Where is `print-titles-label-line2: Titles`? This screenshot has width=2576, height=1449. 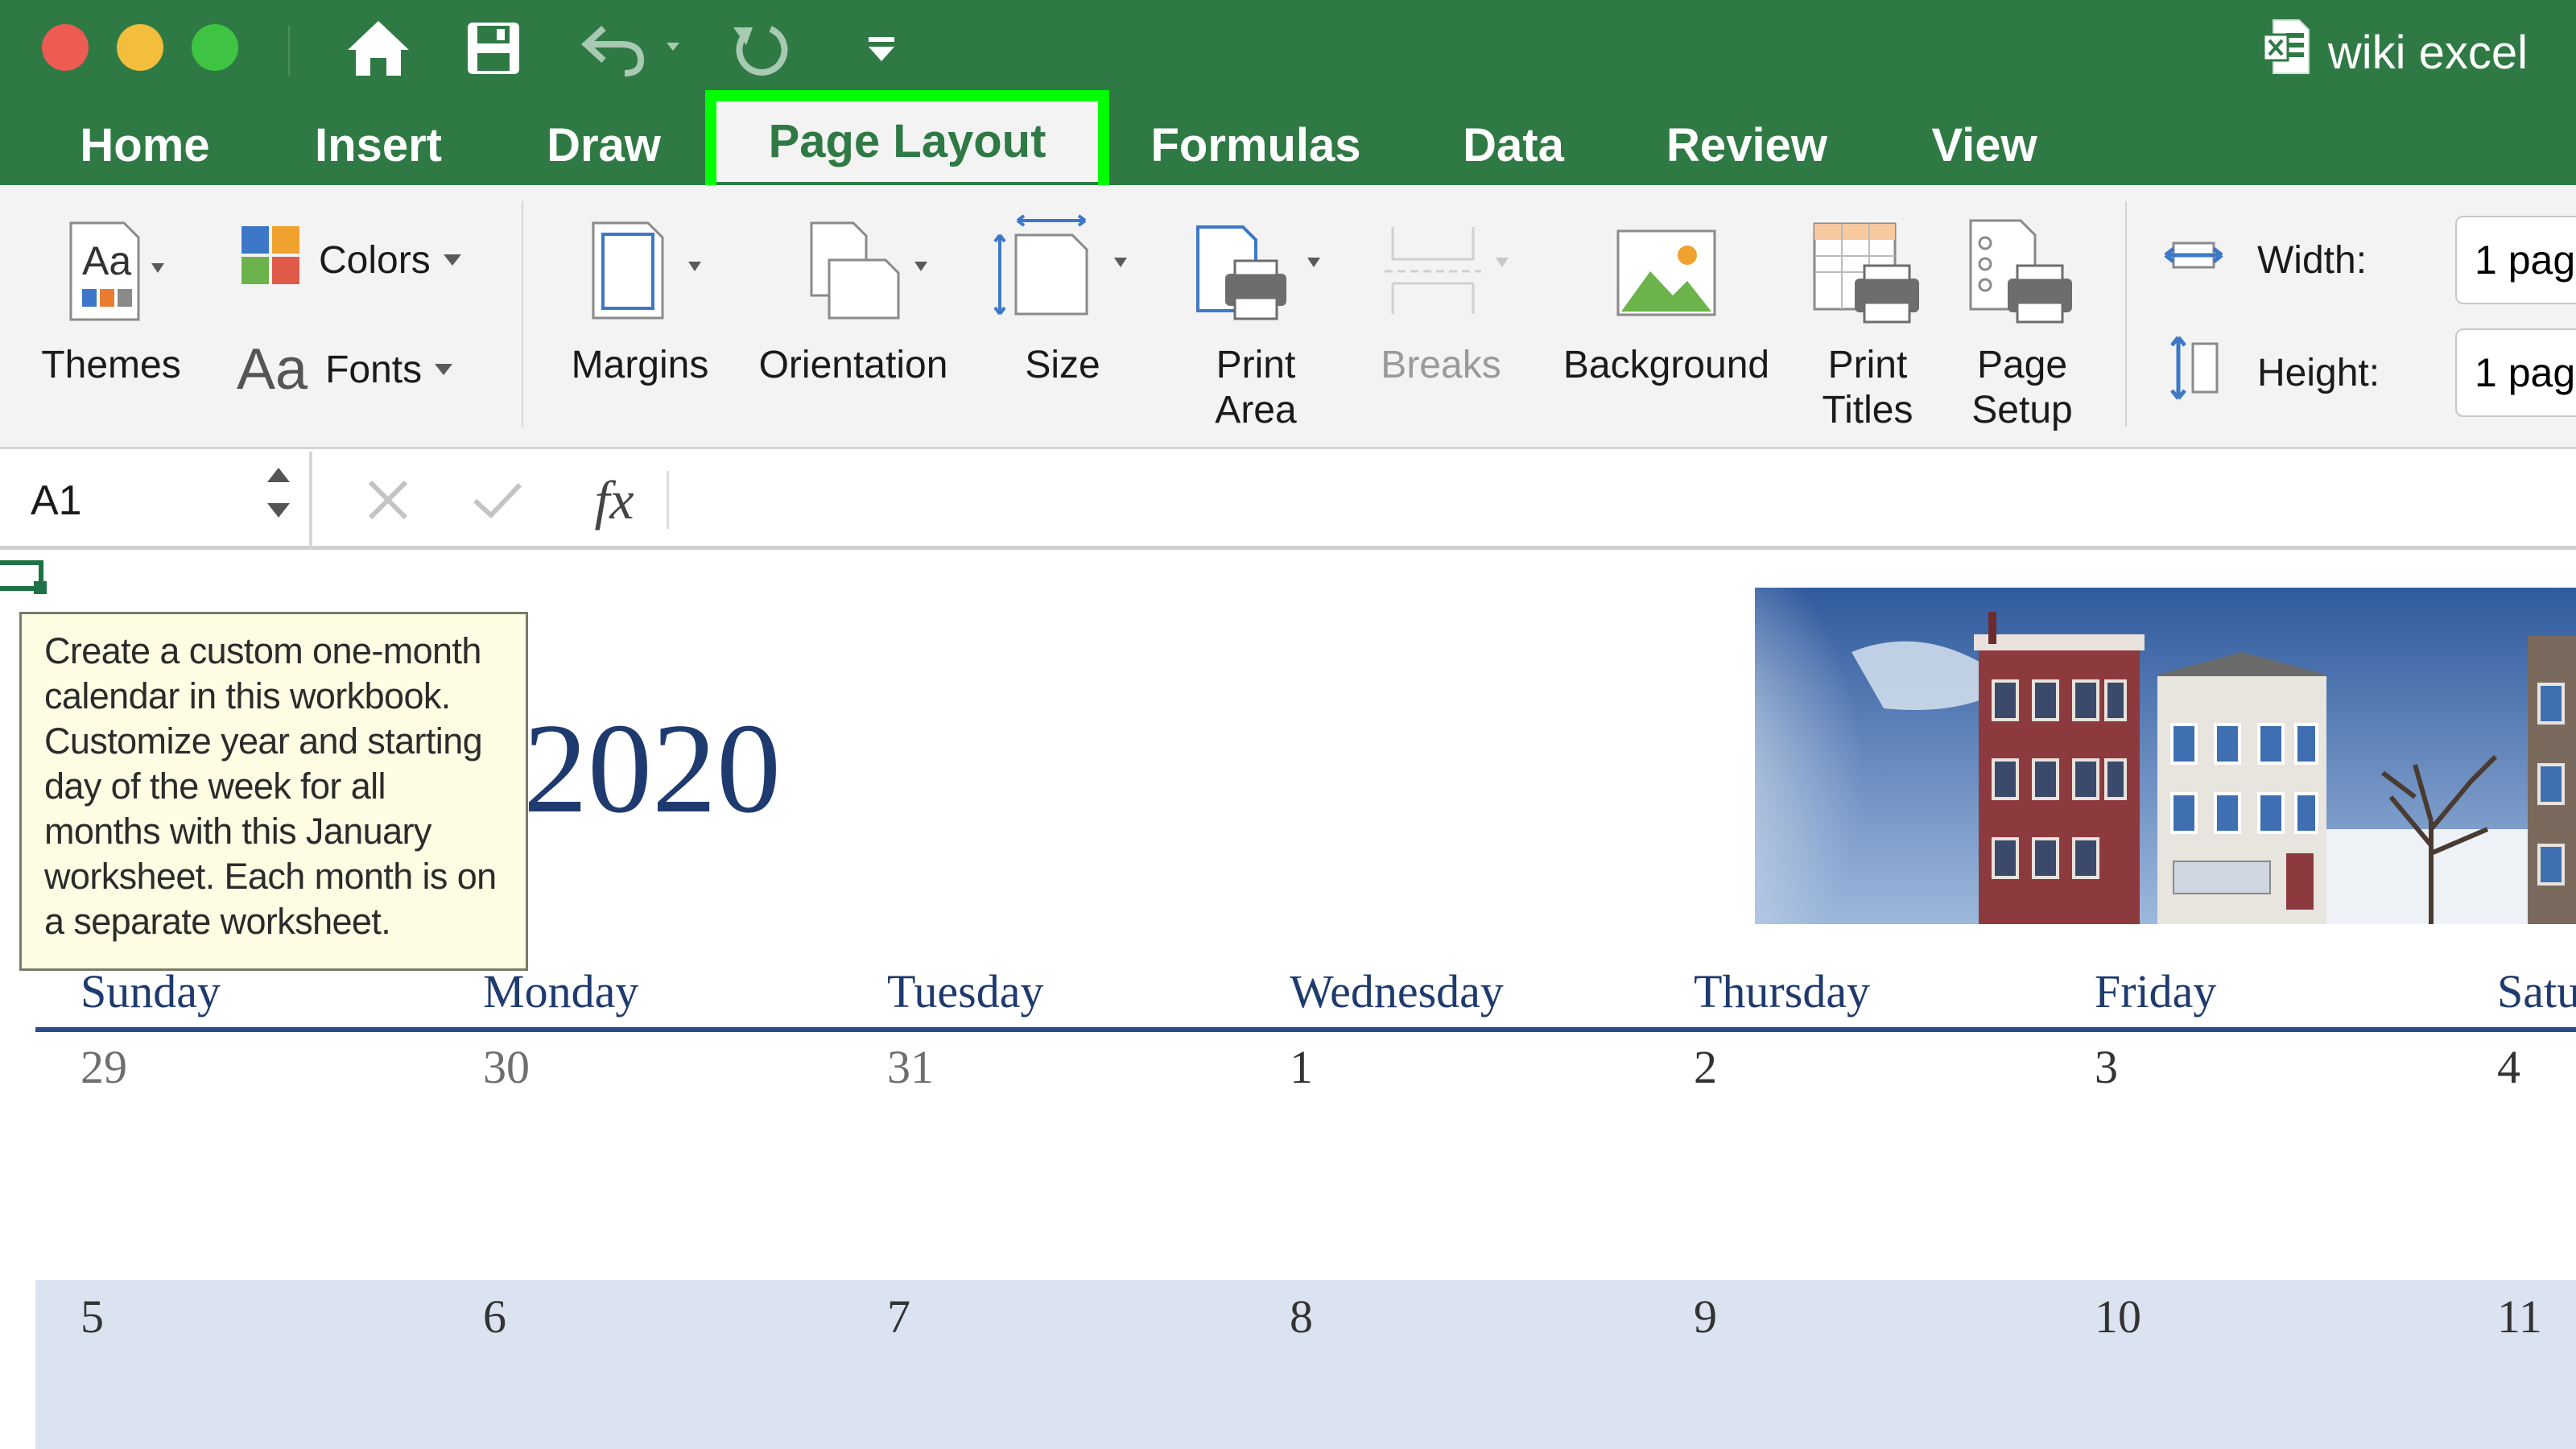 print-titles-label-line2: Titles is located at coordinates (1867, 410).